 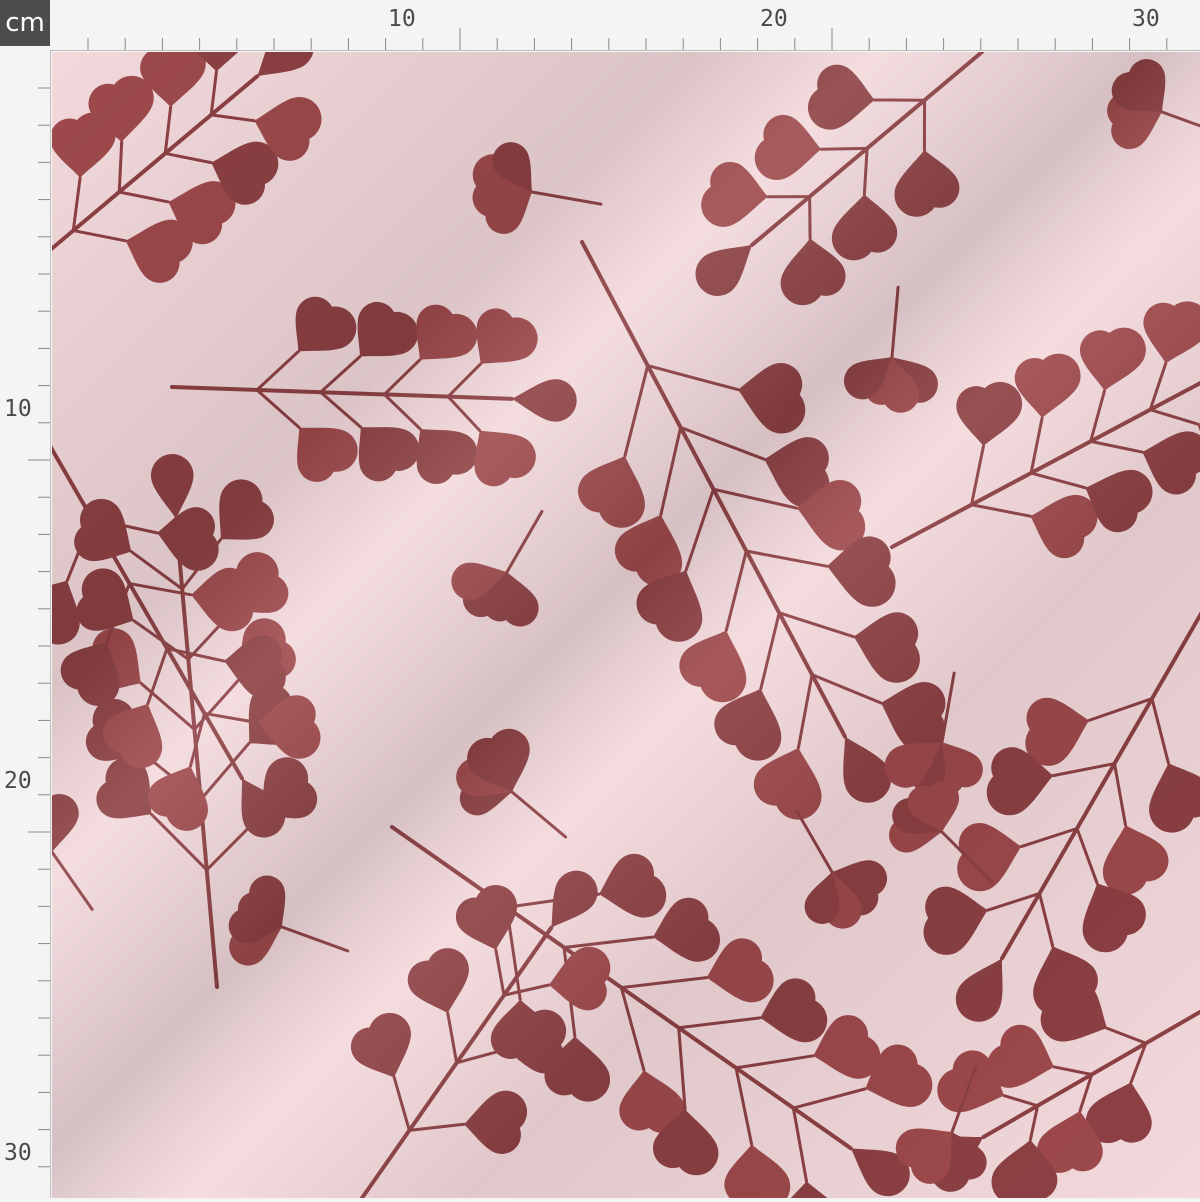 I want to click on top-ruler-ticks, so click(x=625, y=25).